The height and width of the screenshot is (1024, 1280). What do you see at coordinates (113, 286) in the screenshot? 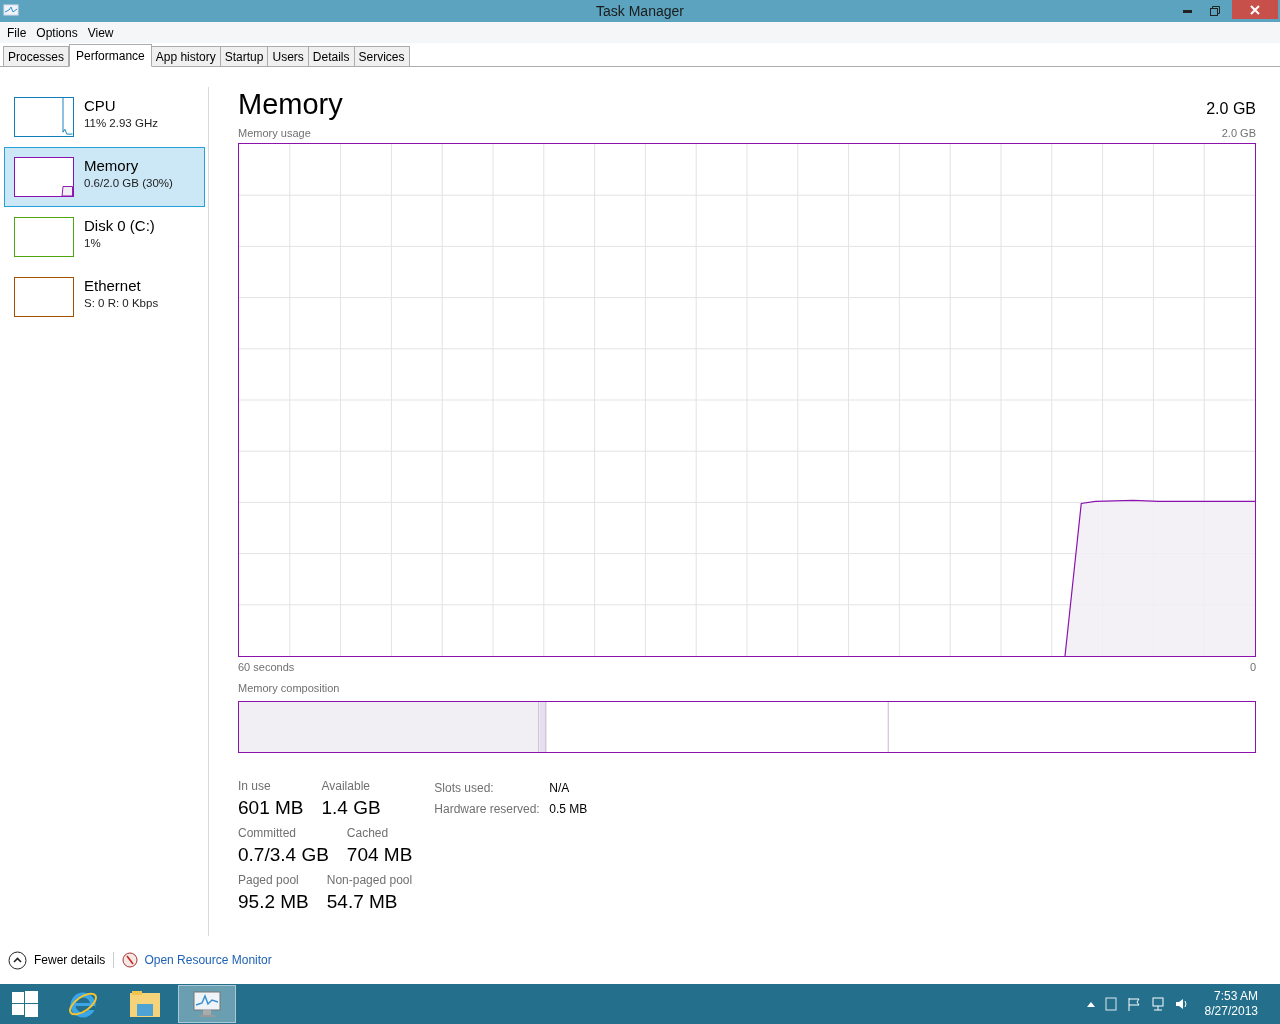
I see `item-title: Ethernet` at bounding box center [113, 286].